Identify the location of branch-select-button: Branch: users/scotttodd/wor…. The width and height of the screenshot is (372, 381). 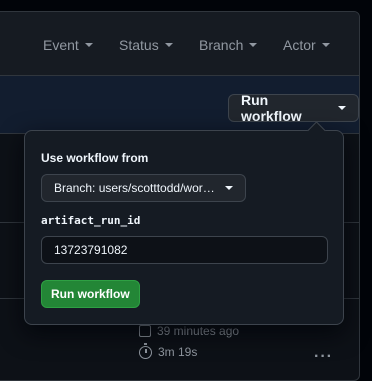
(143, 188).